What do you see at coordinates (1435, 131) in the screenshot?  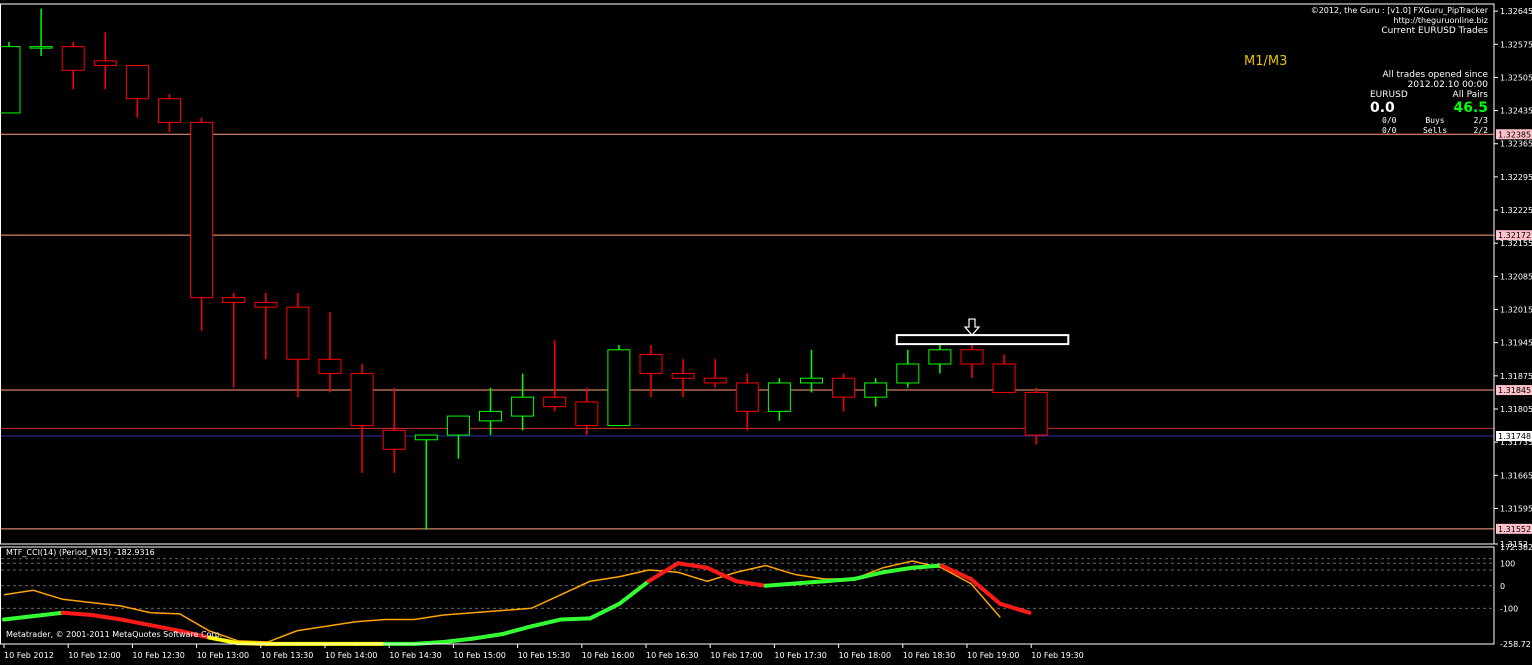 I see `sells-label: Sells` at bounding box center [1435, 131].